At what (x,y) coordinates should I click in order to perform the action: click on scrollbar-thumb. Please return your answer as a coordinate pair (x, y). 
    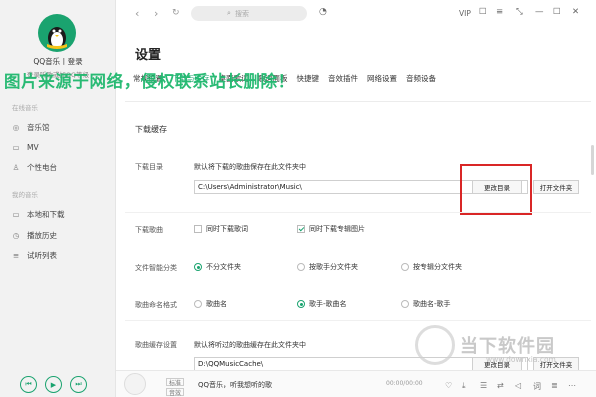
    Looking at the image, I should click on (592, 160).